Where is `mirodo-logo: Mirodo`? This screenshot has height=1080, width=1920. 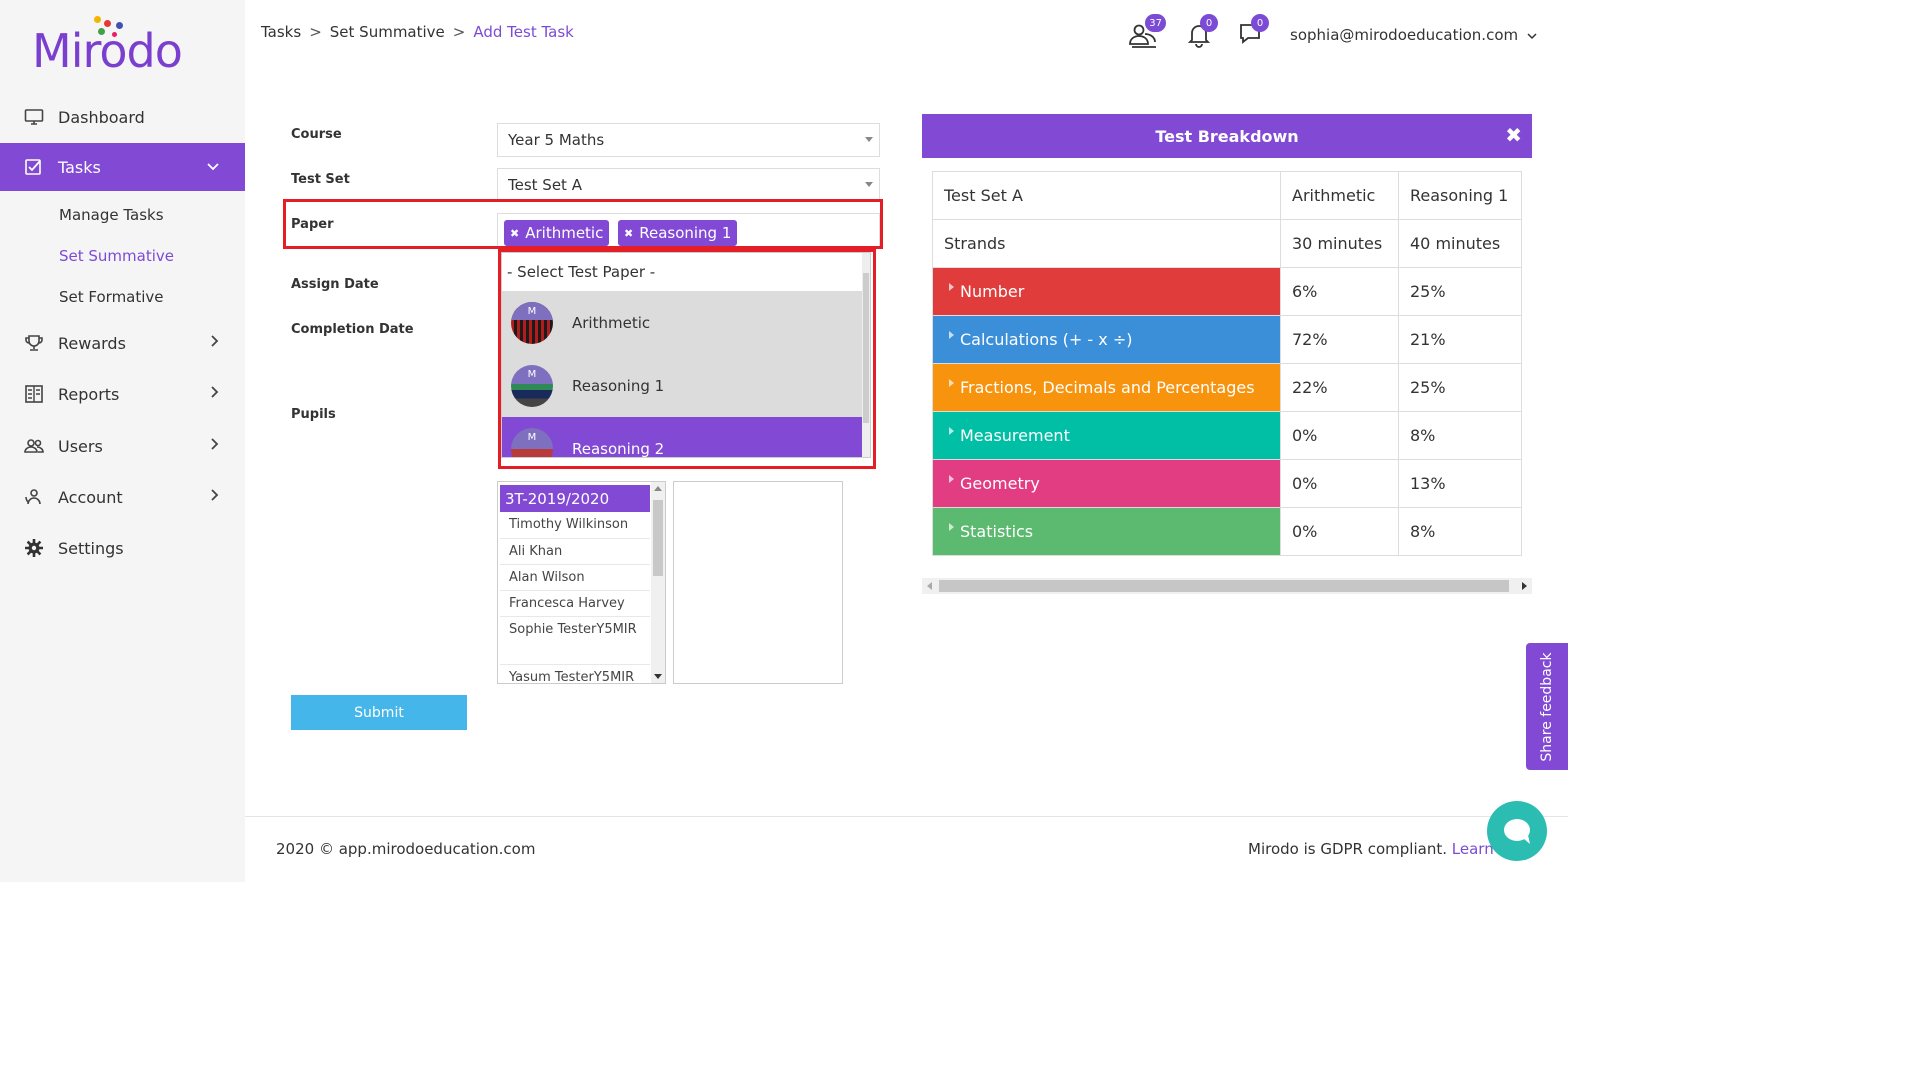
mirodo-logo: Mirodo is located at coordinates (112, 46).